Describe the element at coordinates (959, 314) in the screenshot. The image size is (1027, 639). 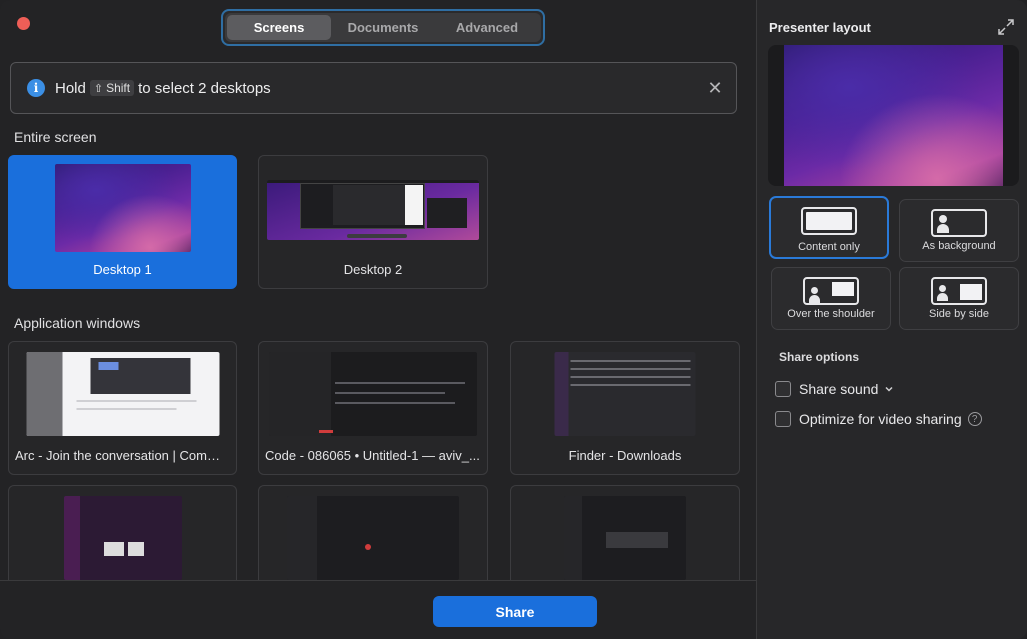
I see `layout-option-label: Side by side` at that location.